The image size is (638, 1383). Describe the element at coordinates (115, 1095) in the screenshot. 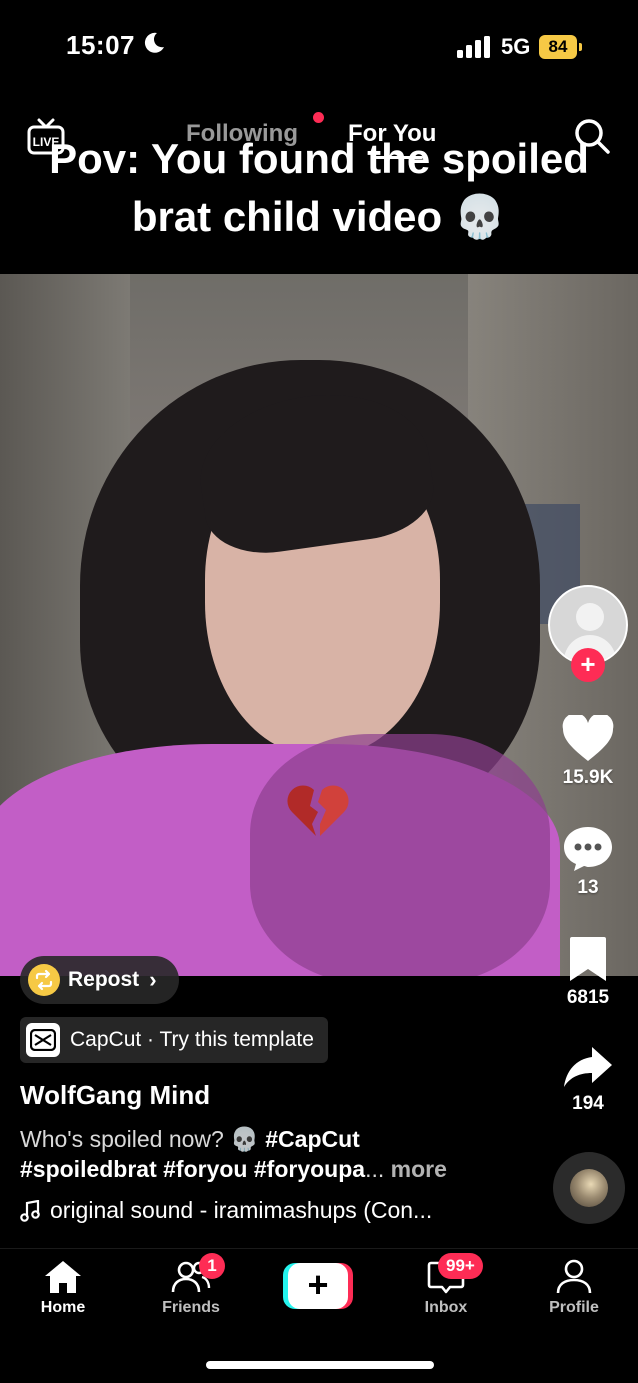

I see `author-name: WolfGang Mind` at that location.